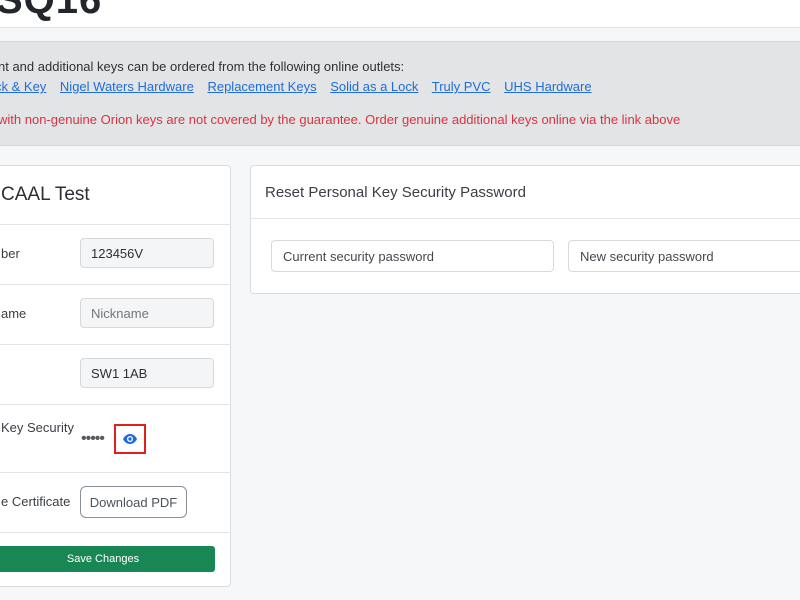 This screenshot has width=800, height=600. What do you see at coordinates (147, 313) in the screenshot?
I see `nickname-field` at bounding box center [147, 313].